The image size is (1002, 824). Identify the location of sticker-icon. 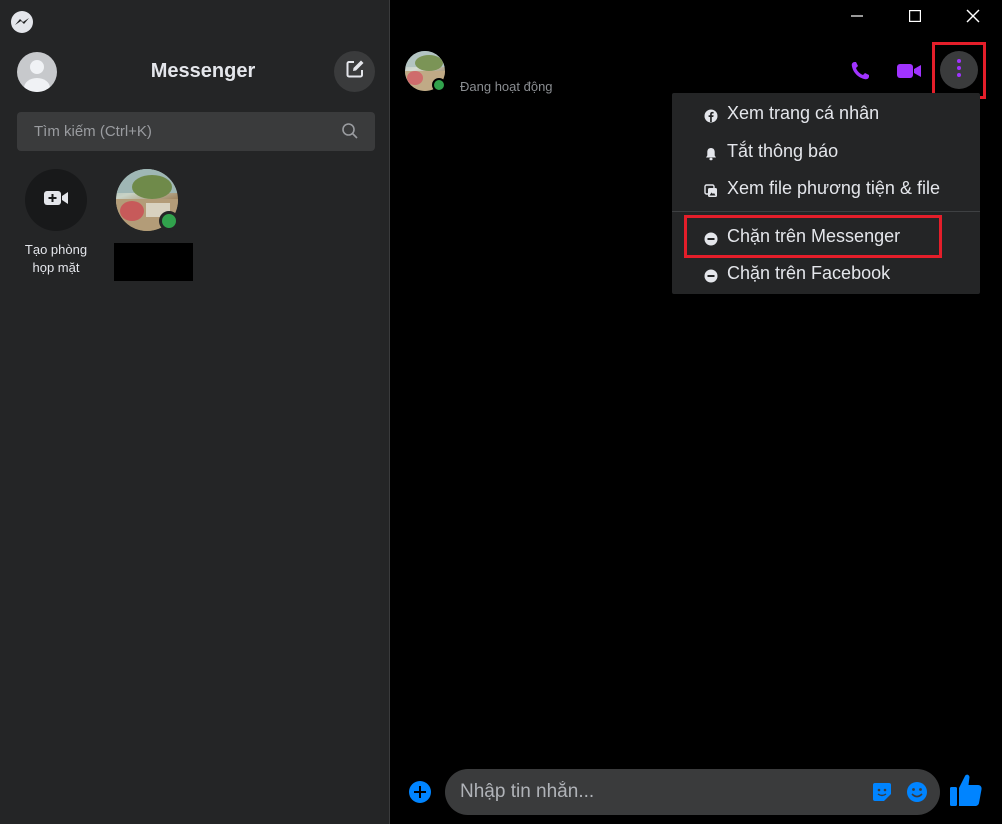
(882, 792).